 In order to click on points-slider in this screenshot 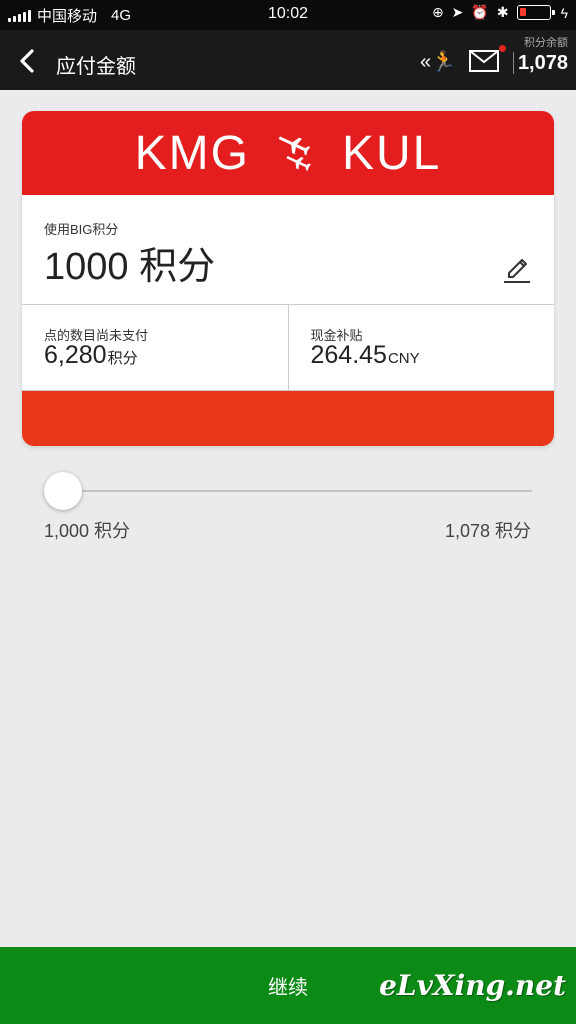, I will do `click(288, 491)`.